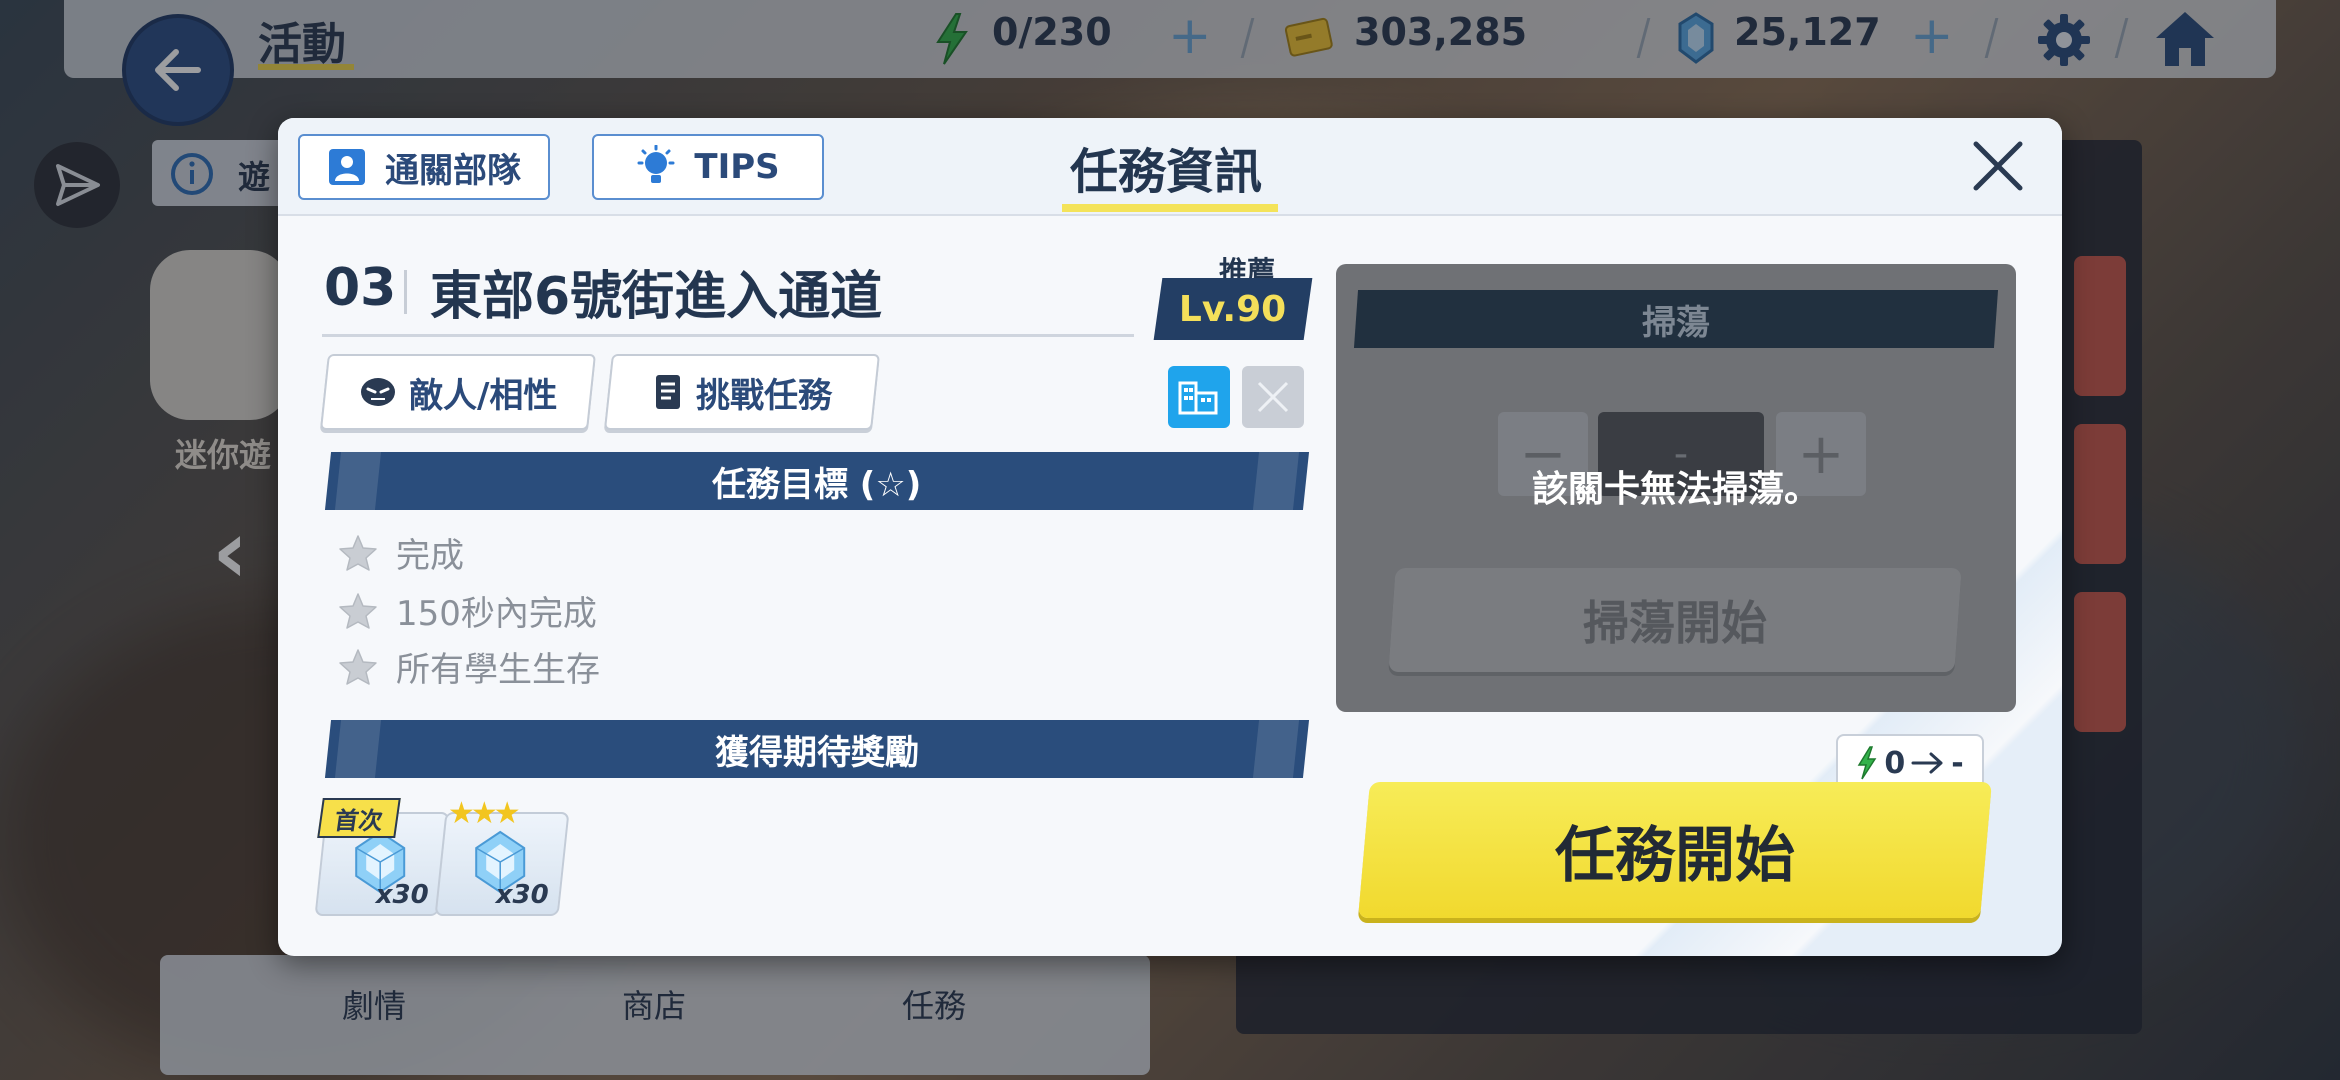 The width and height of the screenshot is (2340, 1080). I want to click on ap-cost-to: -, so click(1957, 763).